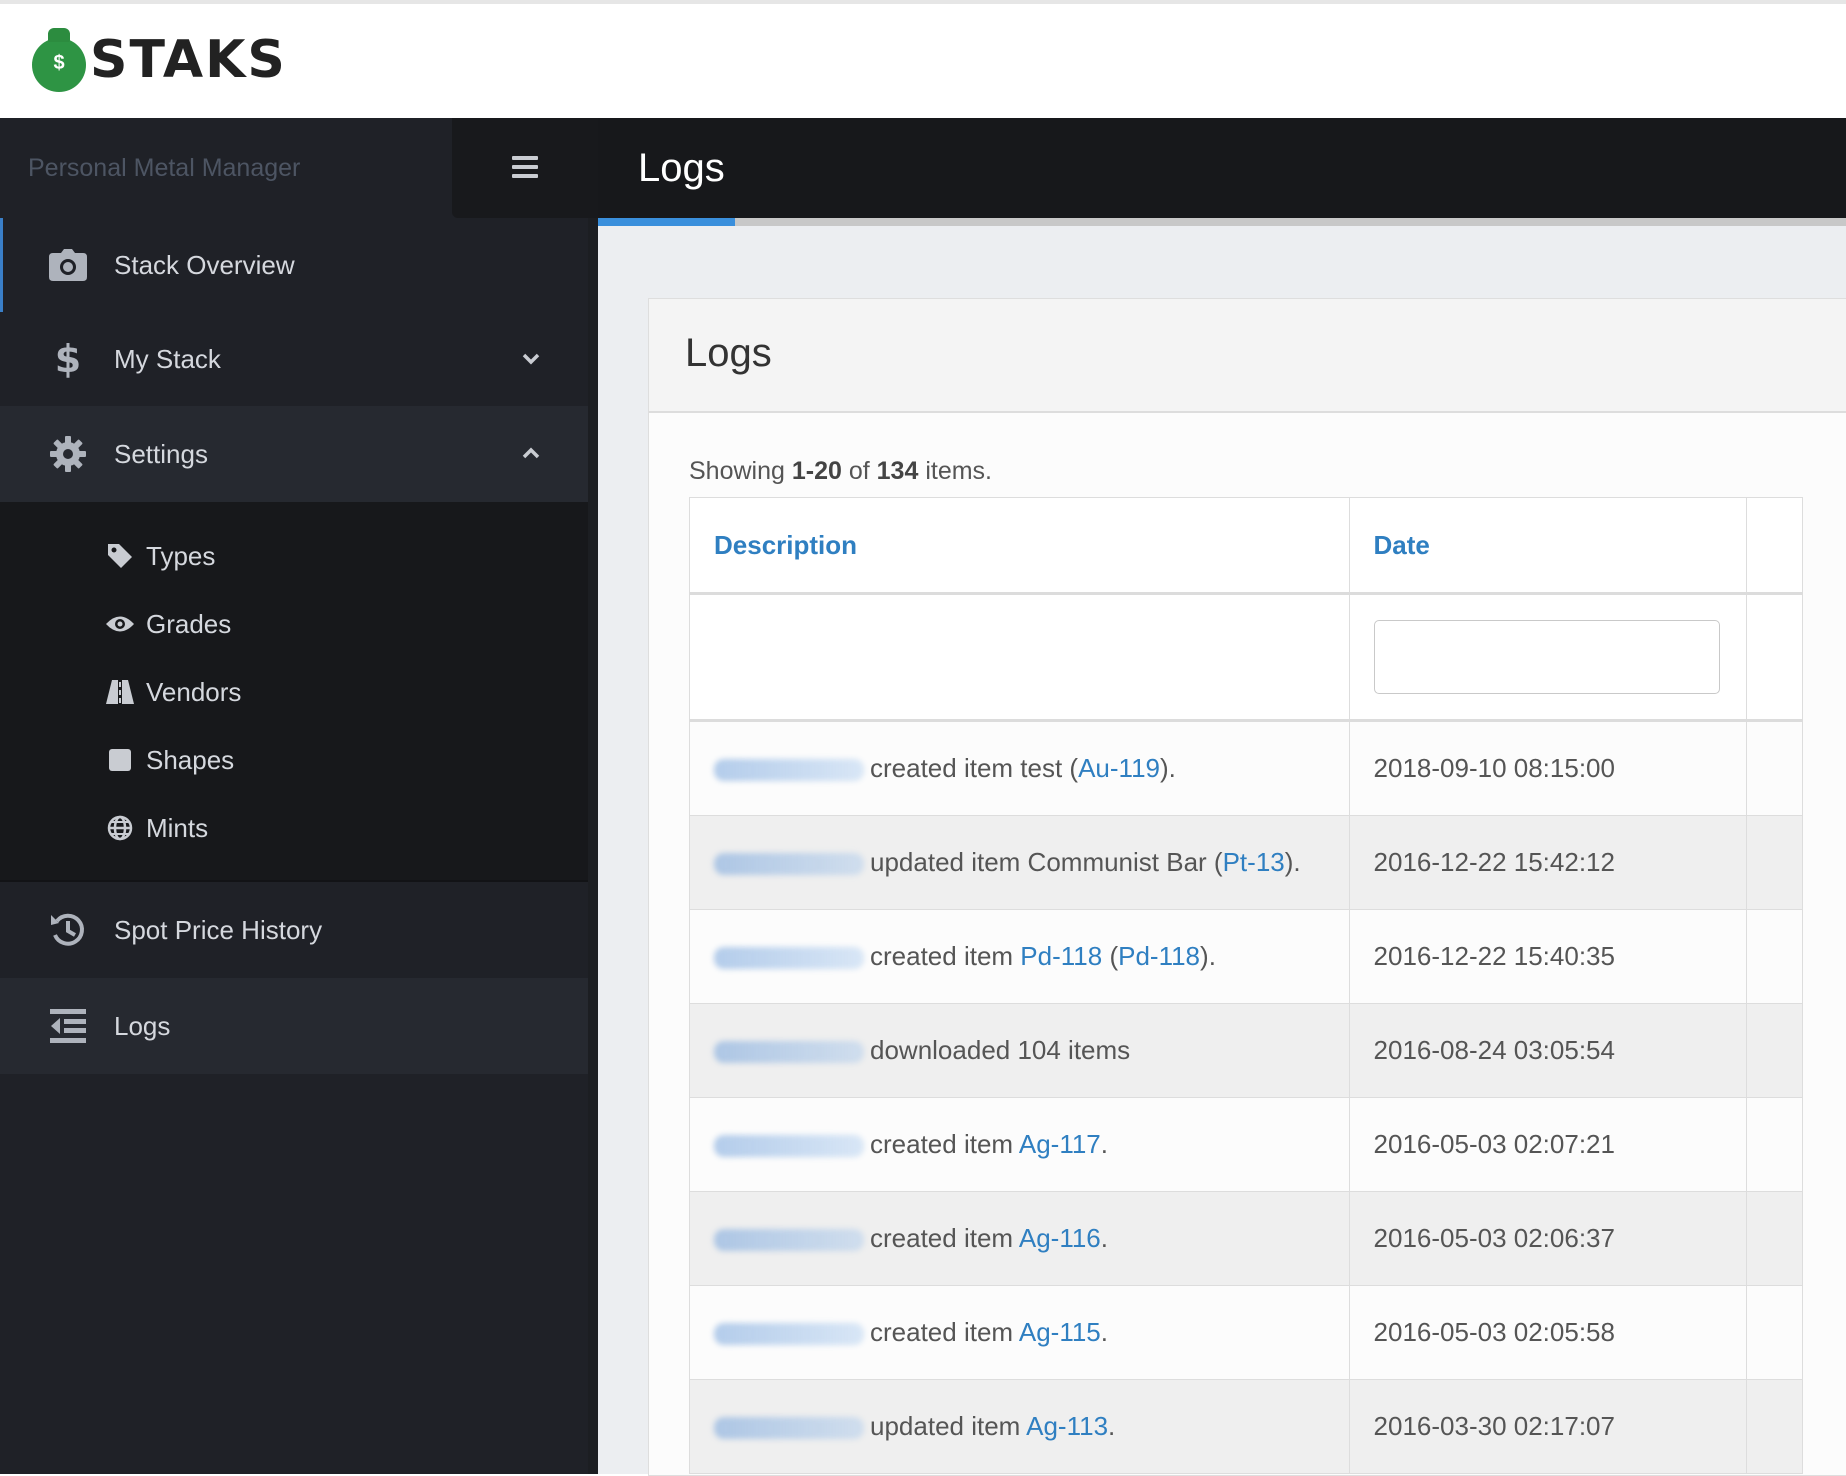  What do you see at coordinates (1548, 1050) in the screenshot?
I see `date-cell: 2016-08-24 03:05:54` at bounding box center [1548, 1050].